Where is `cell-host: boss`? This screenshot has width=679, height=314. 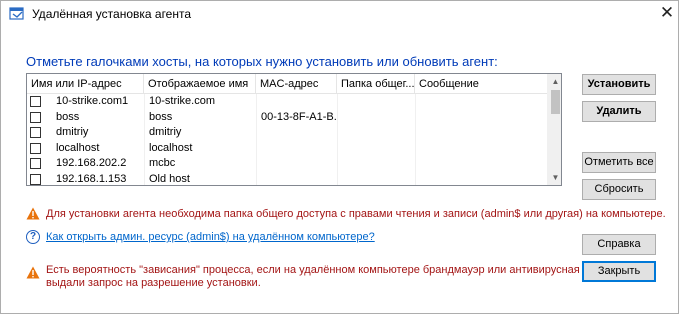 cell-host: boss is located at coordinates (68, 116).